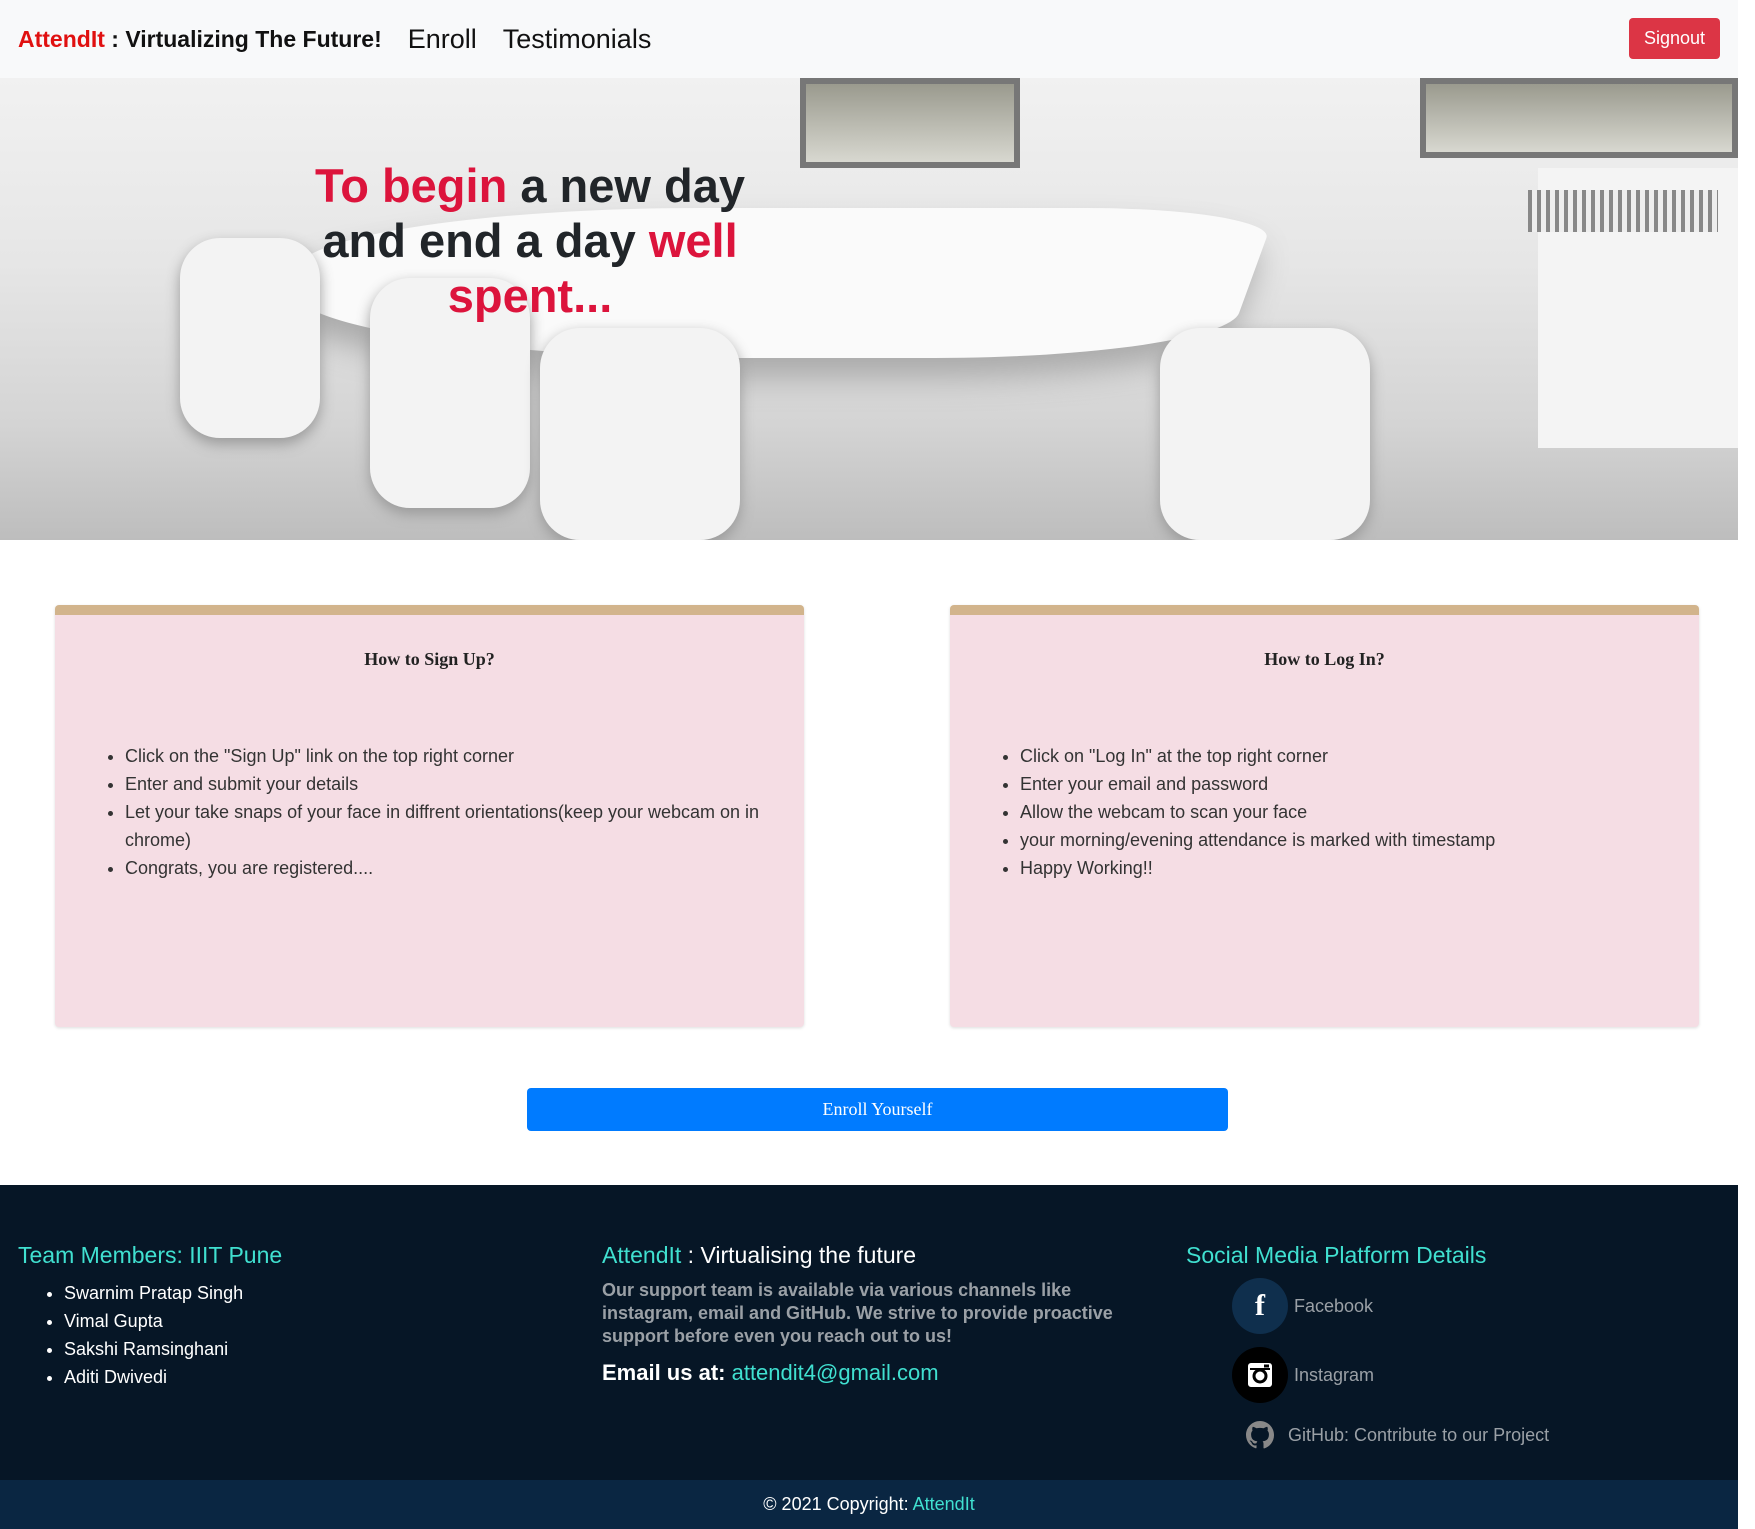  I want to click on github-link: GitHub: Contribute to our Project, so click(1390, 1435).